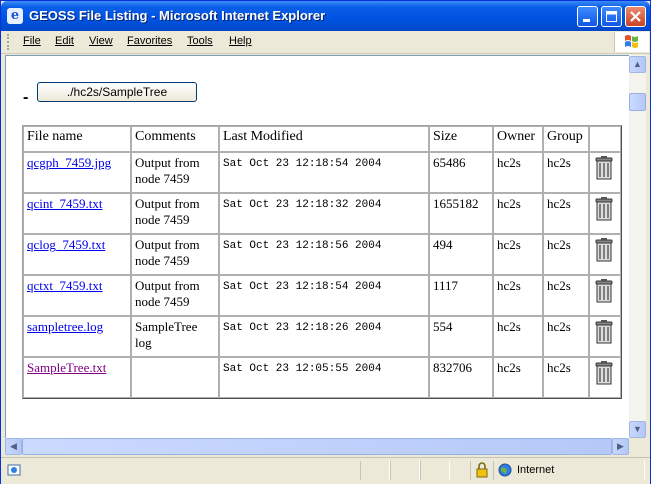  Describe the element at coordinates (26, 97) in the screenshot. I see `collapse-marker: -` at that location.